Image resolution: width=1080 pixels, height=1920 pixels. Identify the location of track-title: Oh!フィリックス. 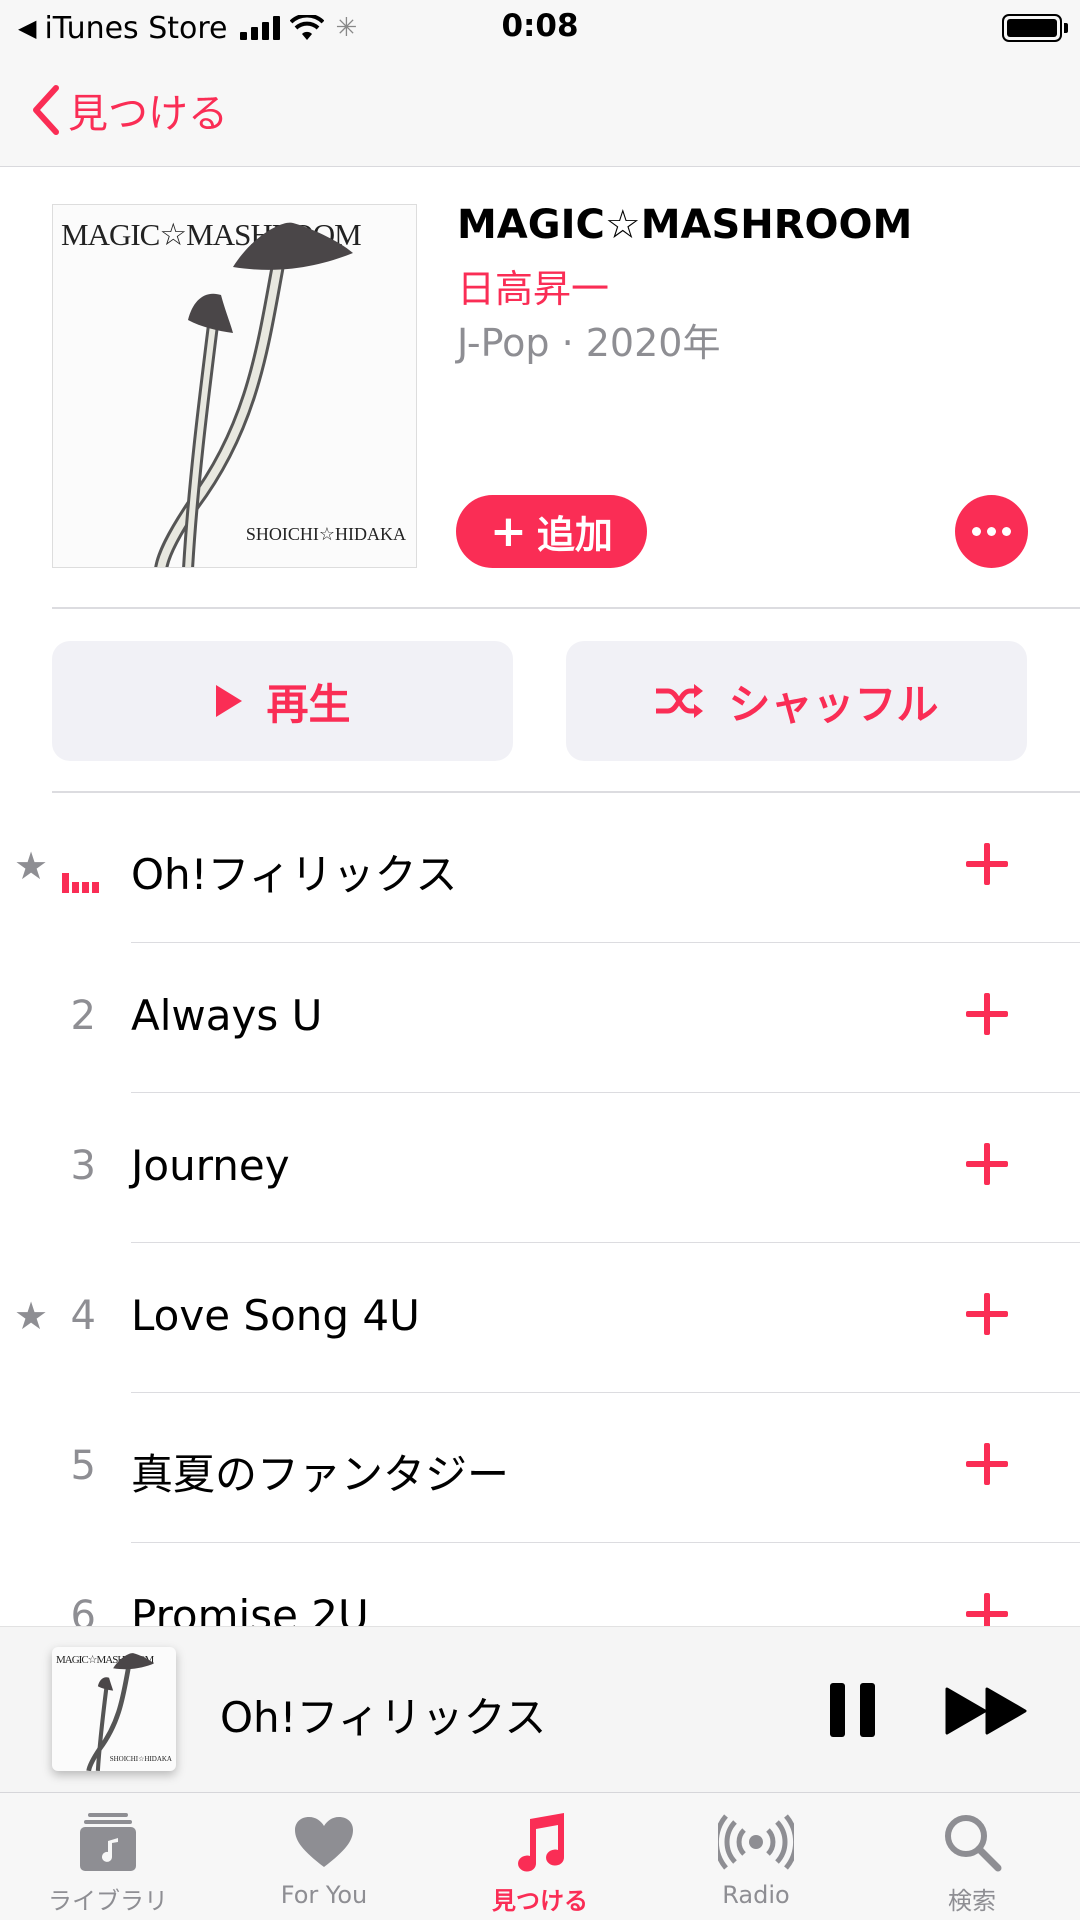
(294, 874).